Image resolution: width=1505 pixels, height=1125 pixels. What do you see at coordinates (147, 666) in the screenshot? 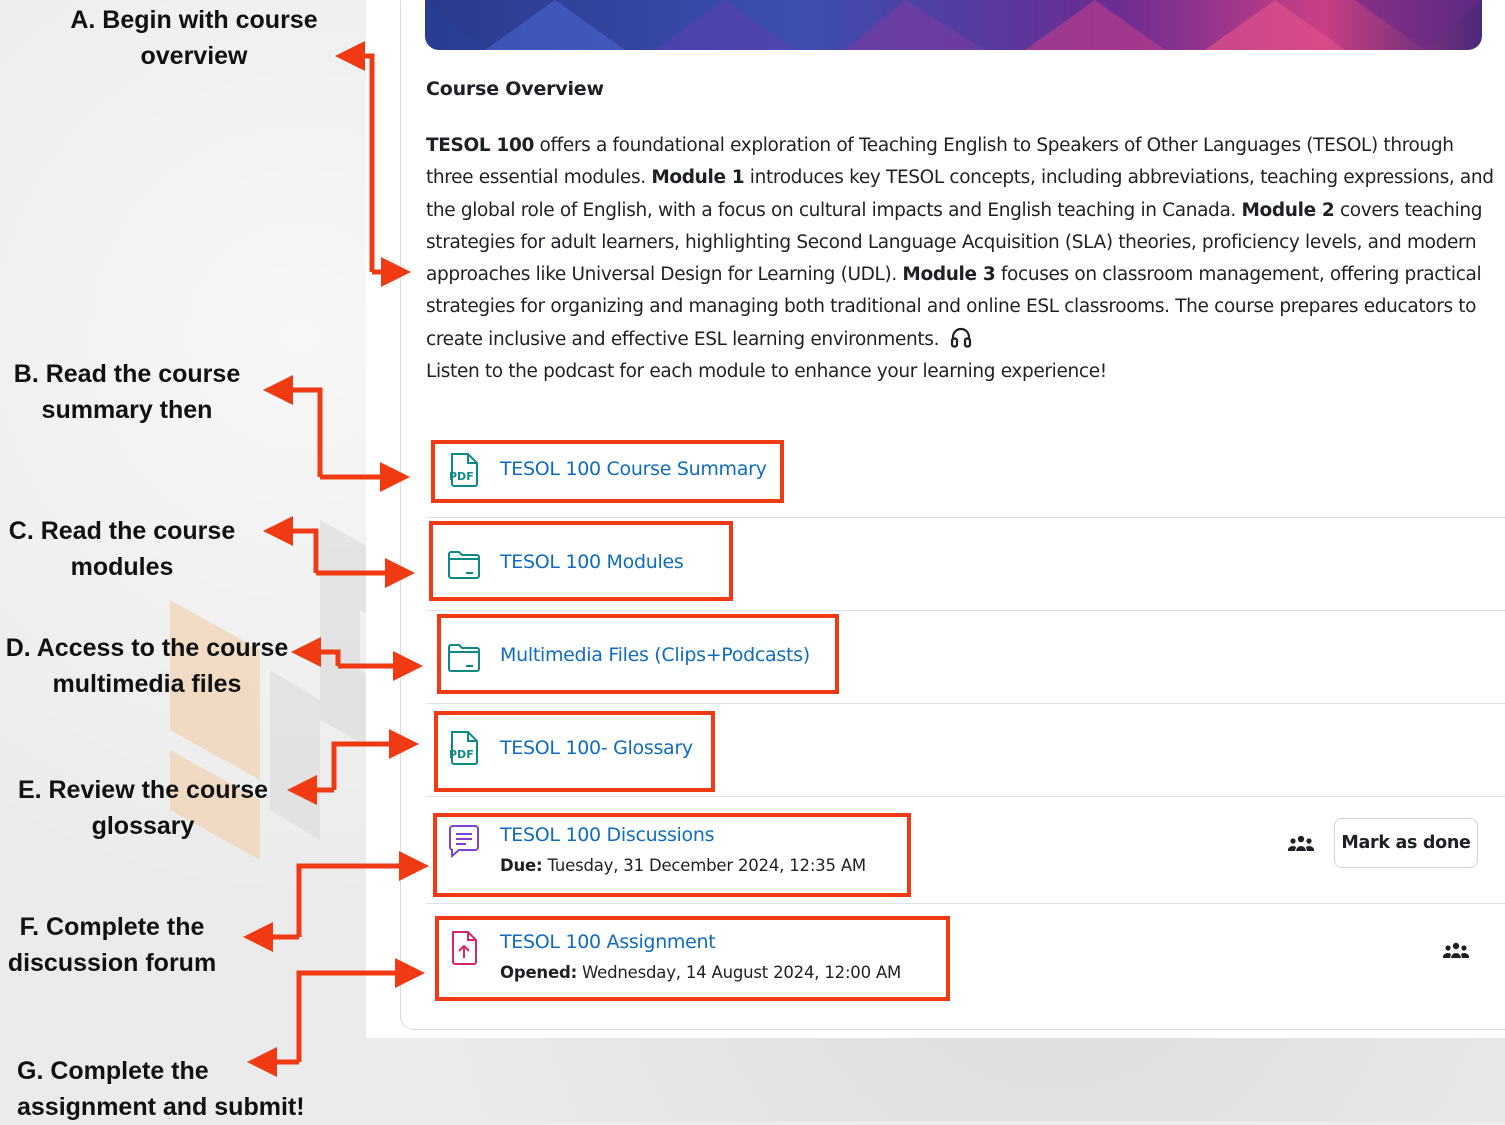
I see `step-label-d: D. Access to the course multimedia files` at bounding box center [147, 666].